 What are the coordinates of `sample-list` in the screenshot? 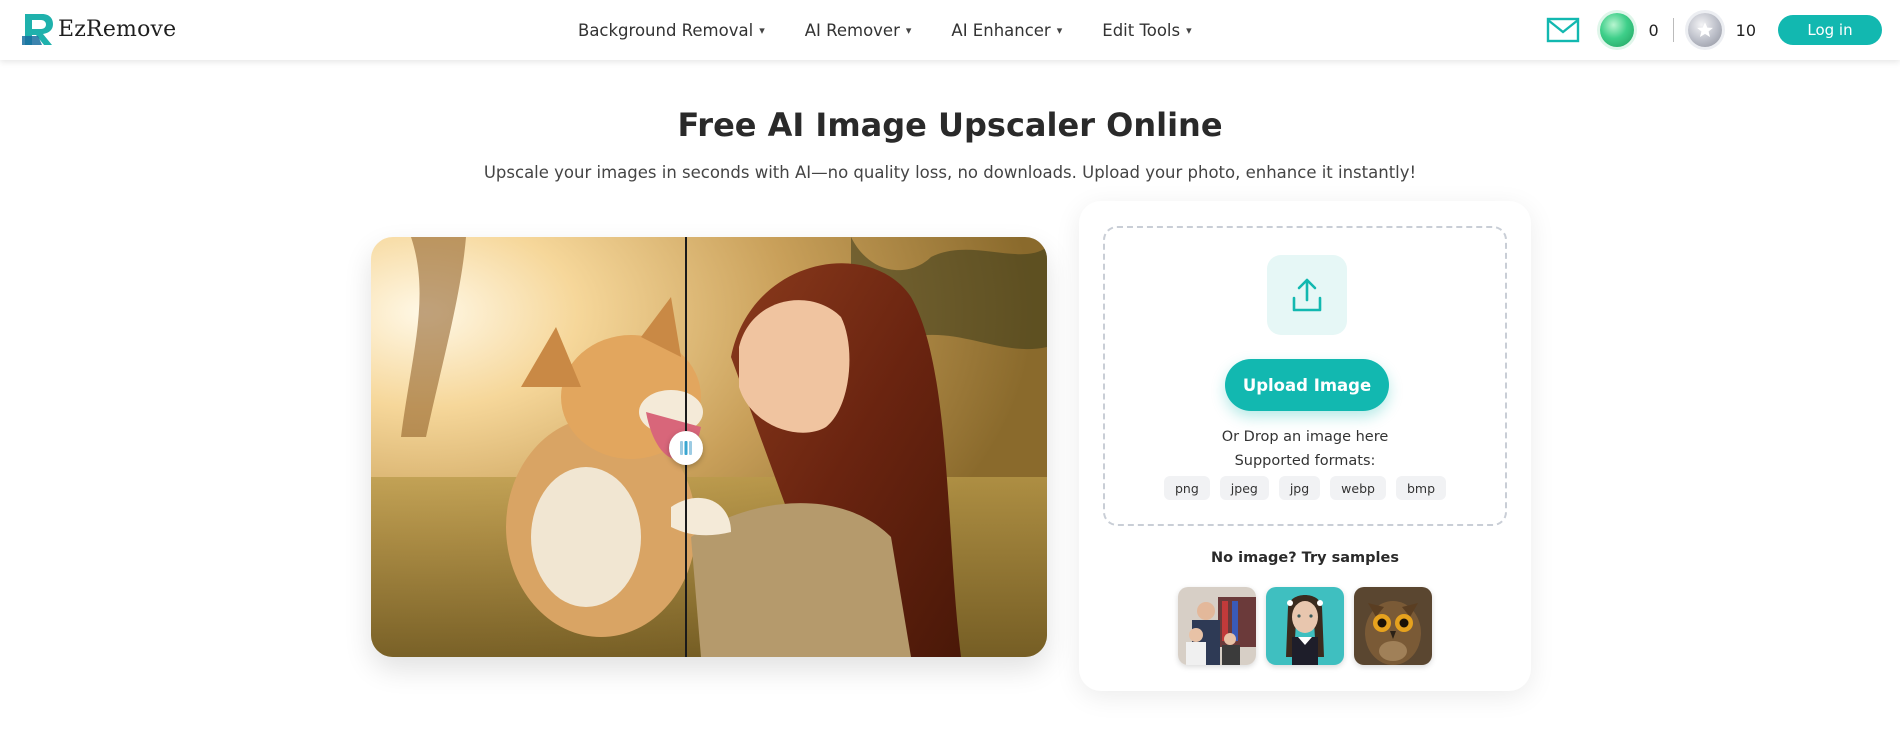 It's located at (1310, 626).